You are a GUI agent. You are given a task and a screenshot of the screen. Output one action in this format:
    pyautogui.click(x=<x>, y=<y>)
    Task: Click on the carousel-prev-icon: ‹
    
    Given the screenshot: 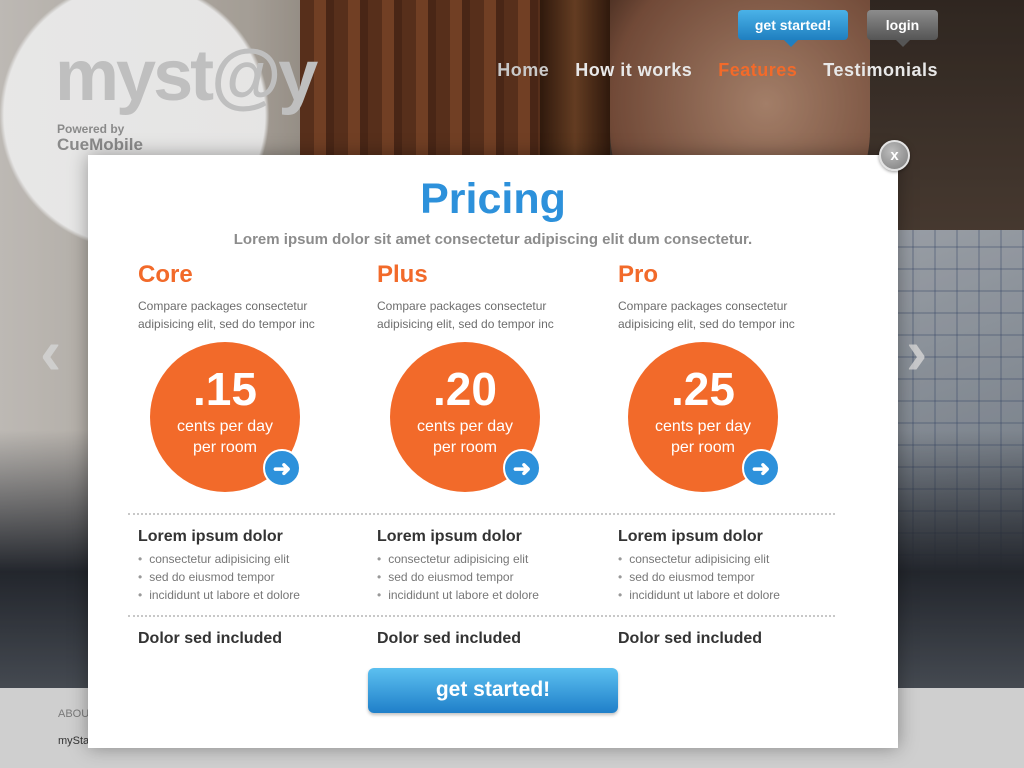 What is the action you would take?
    pyautogui.click(x=50, y=352)
    